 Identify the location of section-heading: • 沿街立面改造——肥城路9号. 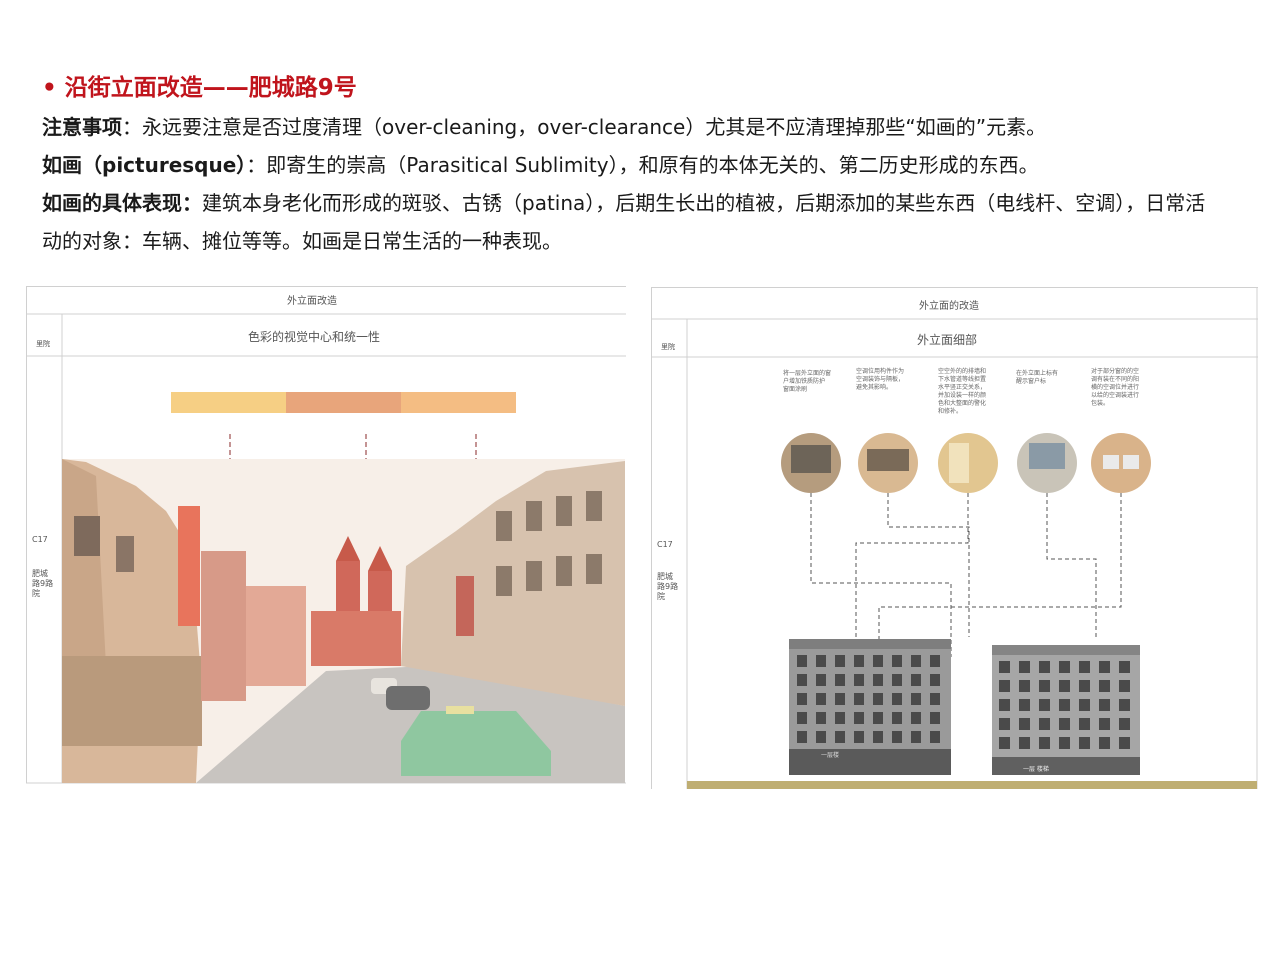
(199, 85).